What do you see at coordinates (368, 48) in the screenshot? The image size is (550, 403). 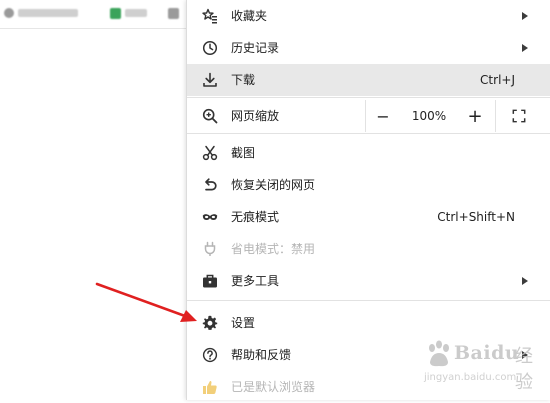 I see `menu-item-history: 历史记录` at bounding box center [368, 48].